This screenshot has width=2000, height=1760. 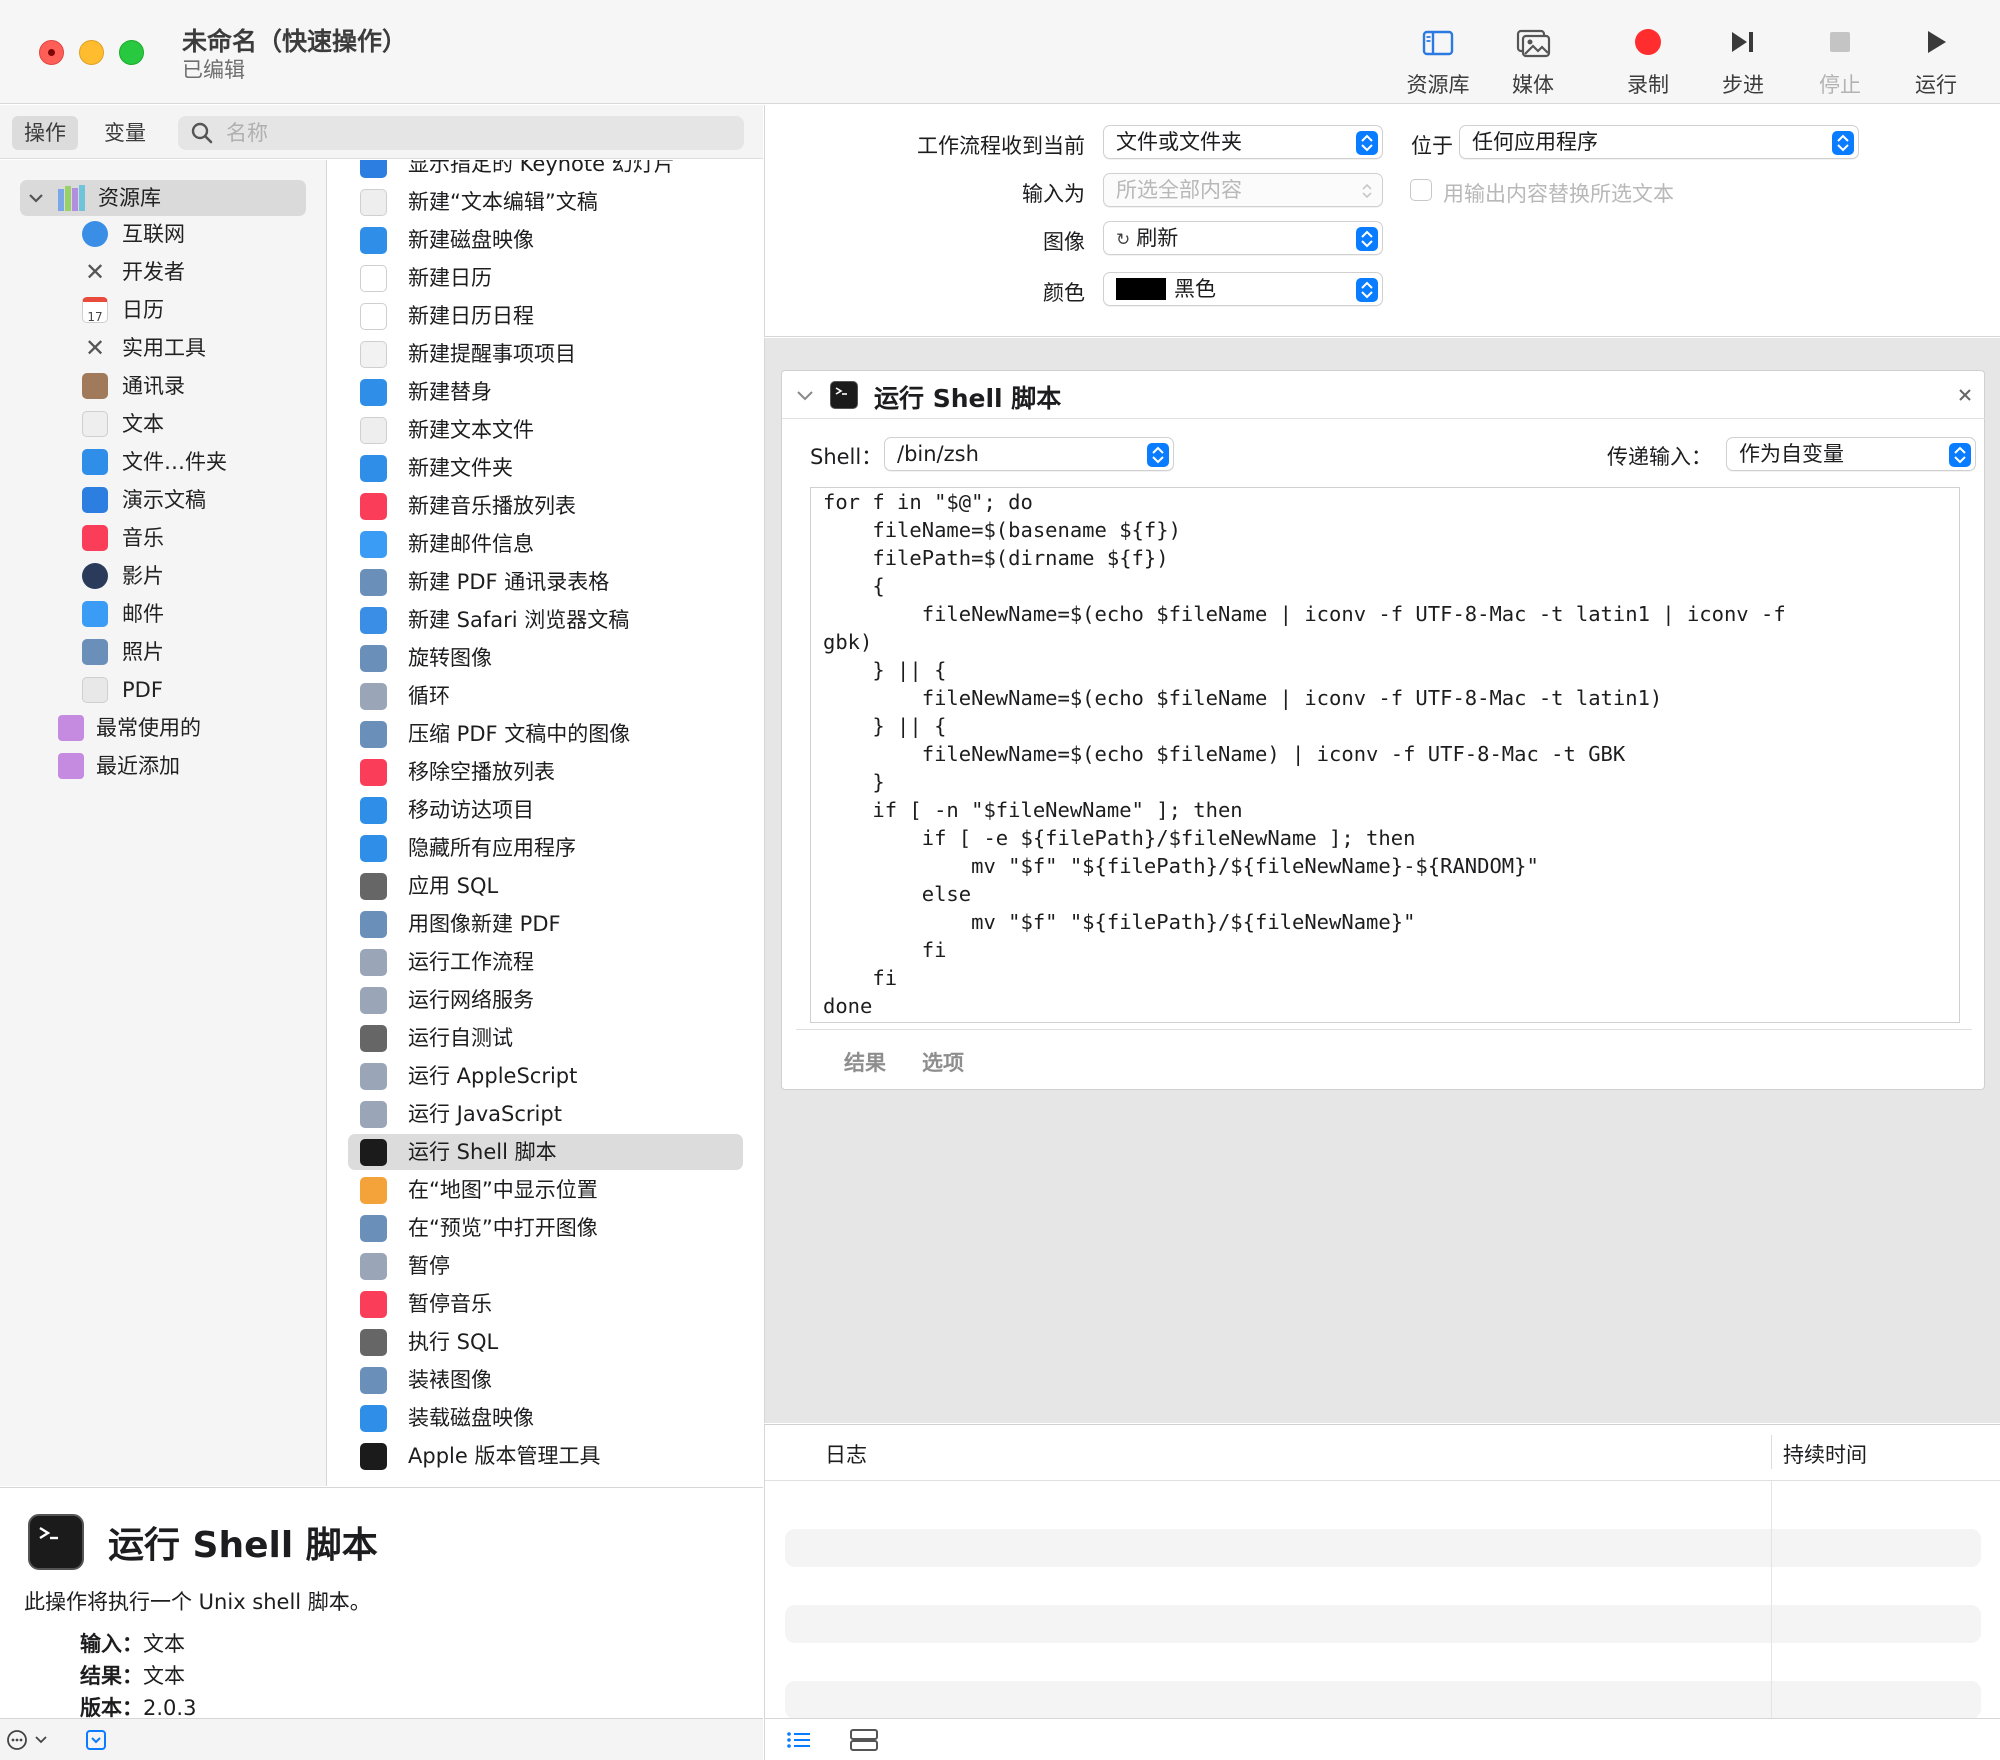 I want to click on action-card-header: 运行 Shell 脚本, so click(x=1384, y=395).